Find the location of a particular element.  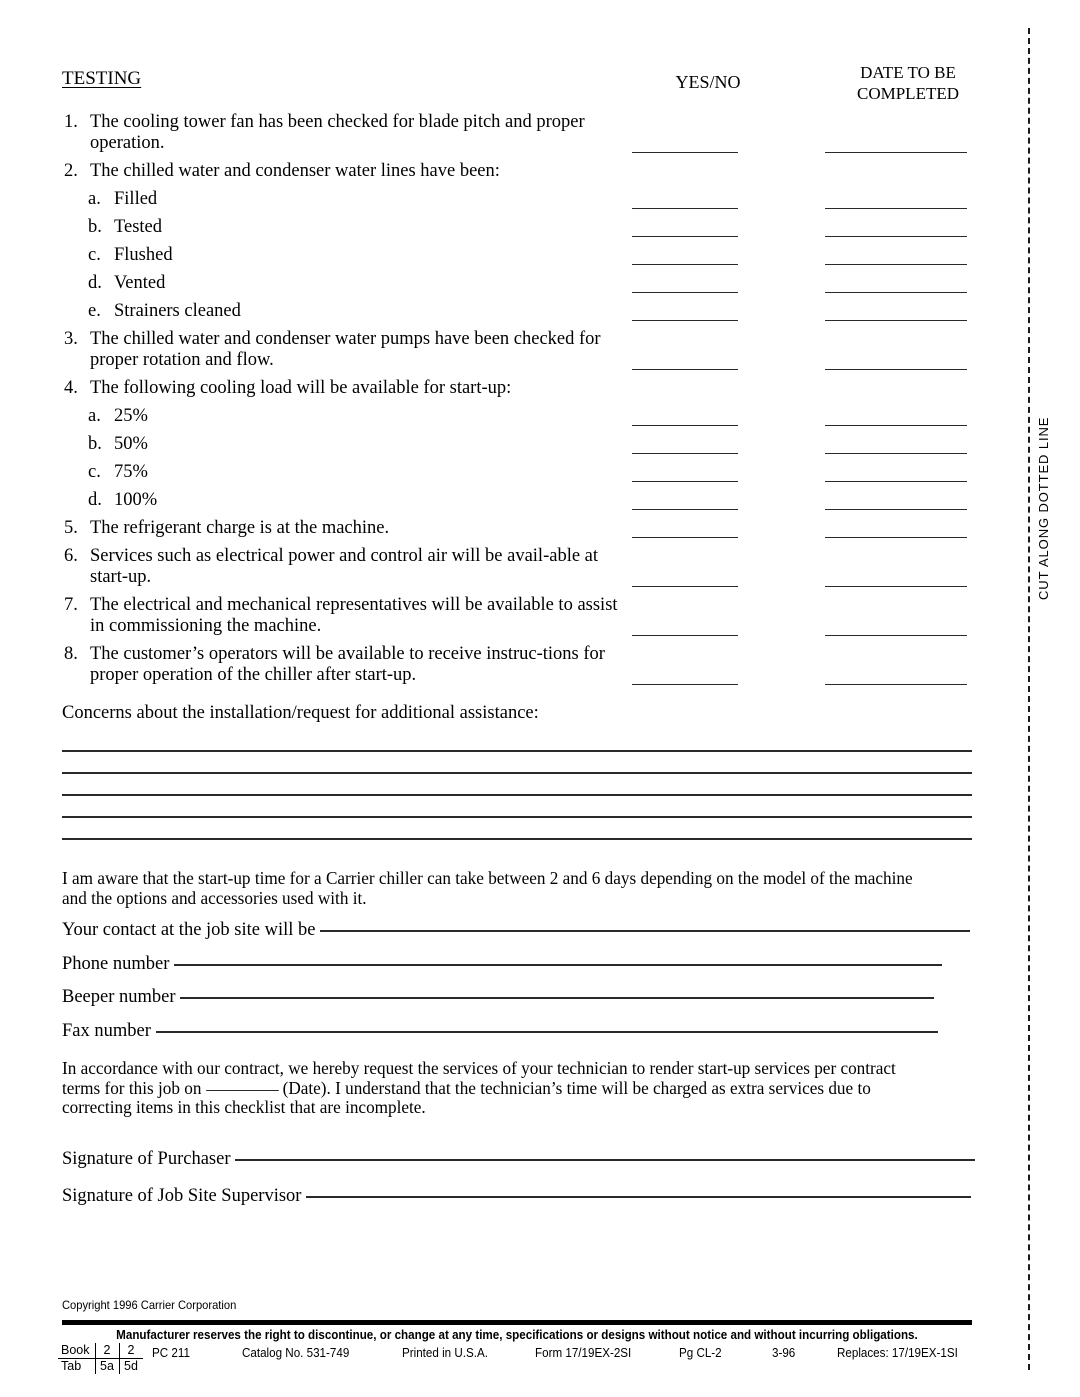

signature-field: Signature of Job Site Supervisor is located at coordinates (518, 1196).